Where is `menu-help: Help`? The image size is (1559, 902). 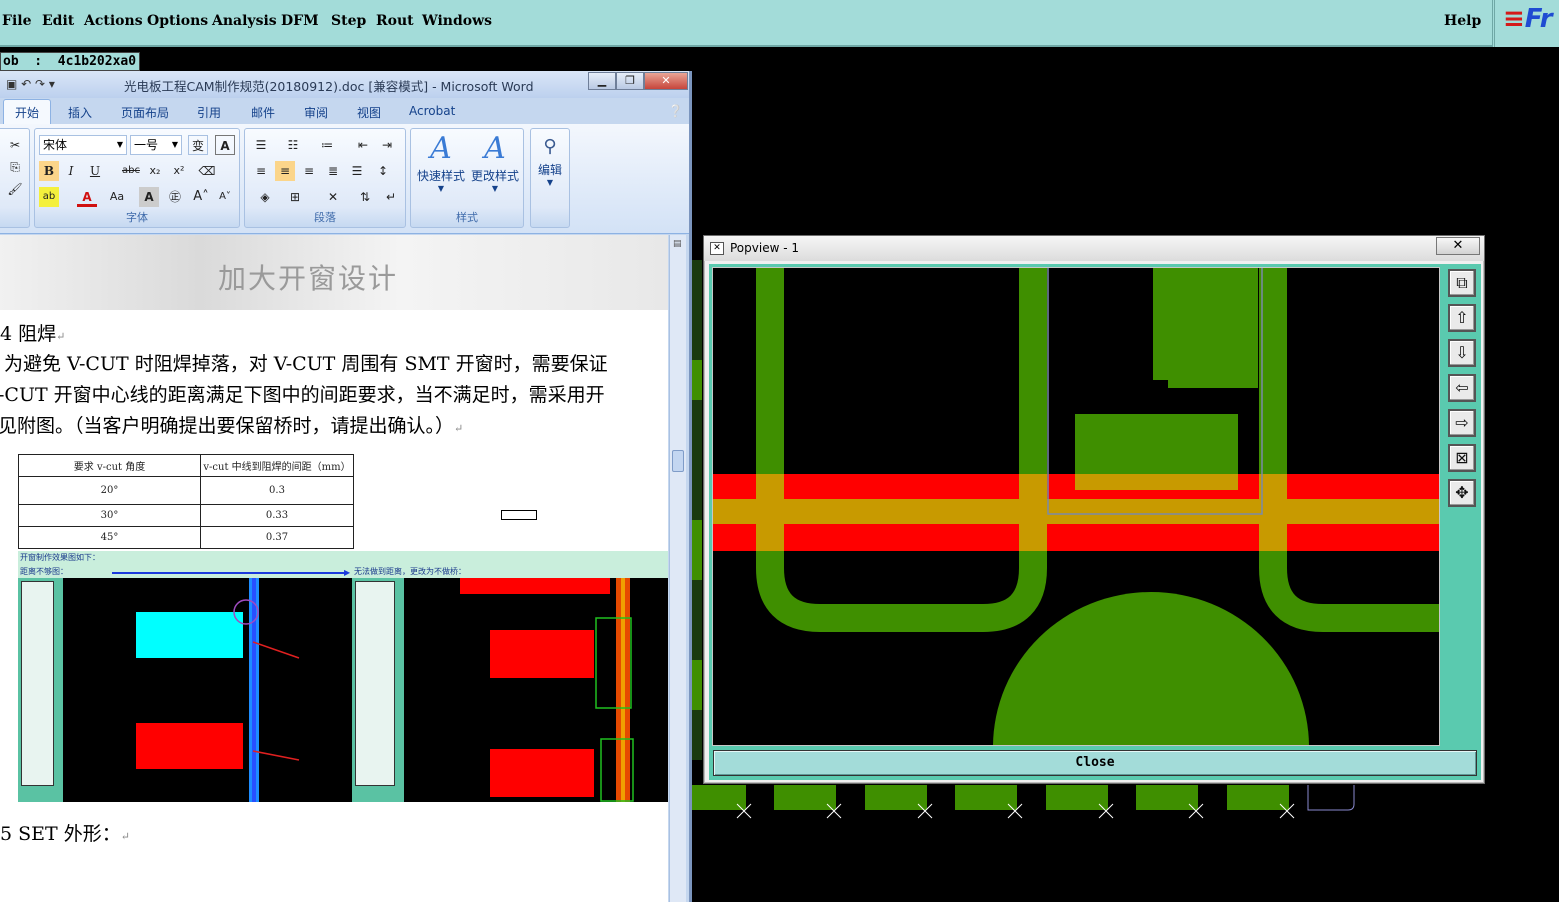 menu-help: Help is located at coordinates (1462, 21).